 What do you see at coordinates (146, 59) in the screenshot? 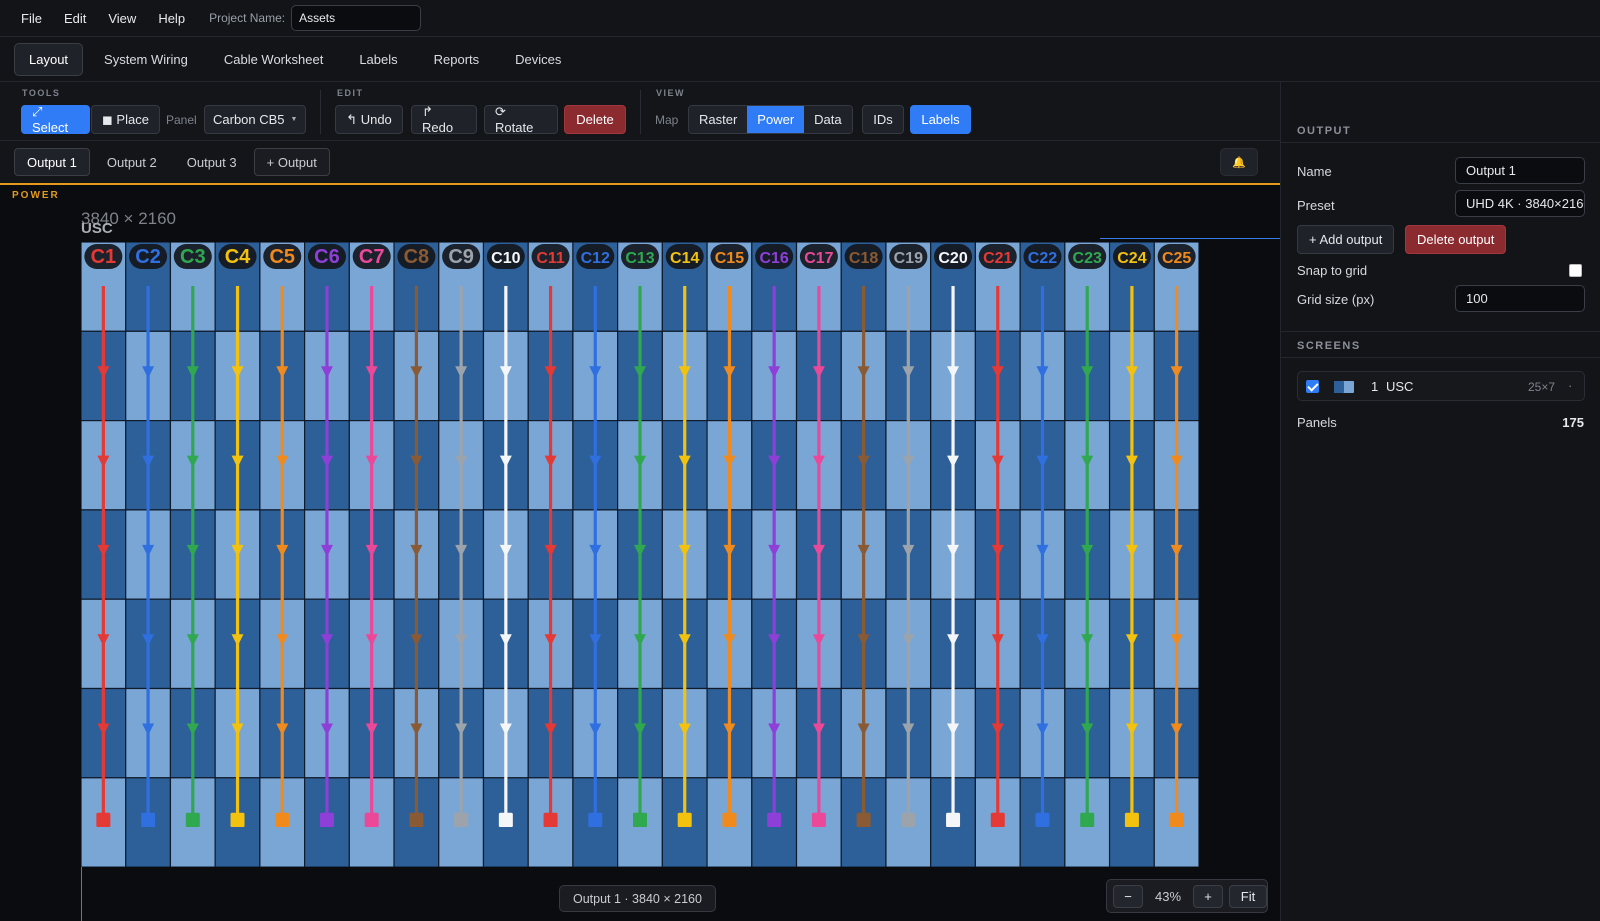
I see `tab-system-wiring: System Wiring` at bounding box center [146, 59].